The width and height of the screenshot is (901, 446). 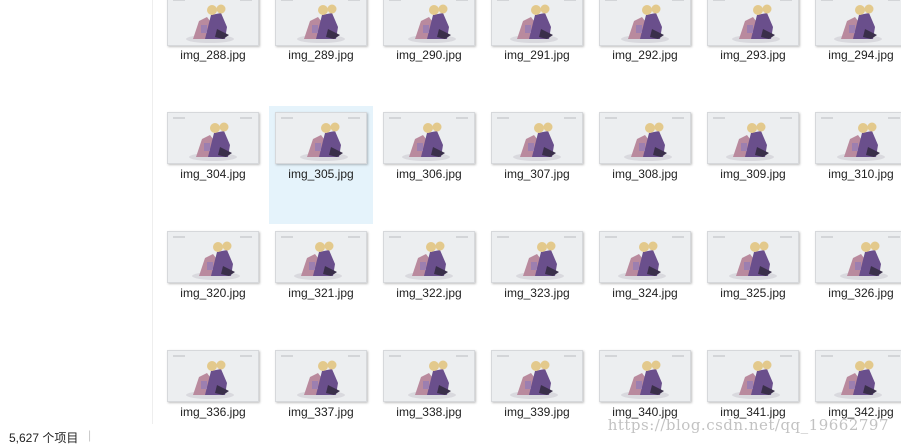 What do you see at coordinates (321, 284) in the screenshot?
I see `file-item: img_321.jpg` at bounding box center [321, 284].